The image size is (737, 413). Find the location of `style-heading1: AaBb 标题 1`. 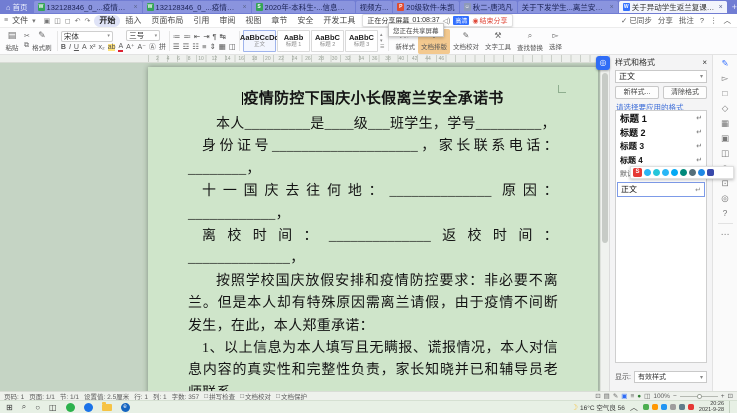

style-heading1: AaBb 标题 1 is located at coordinates (293, 41).